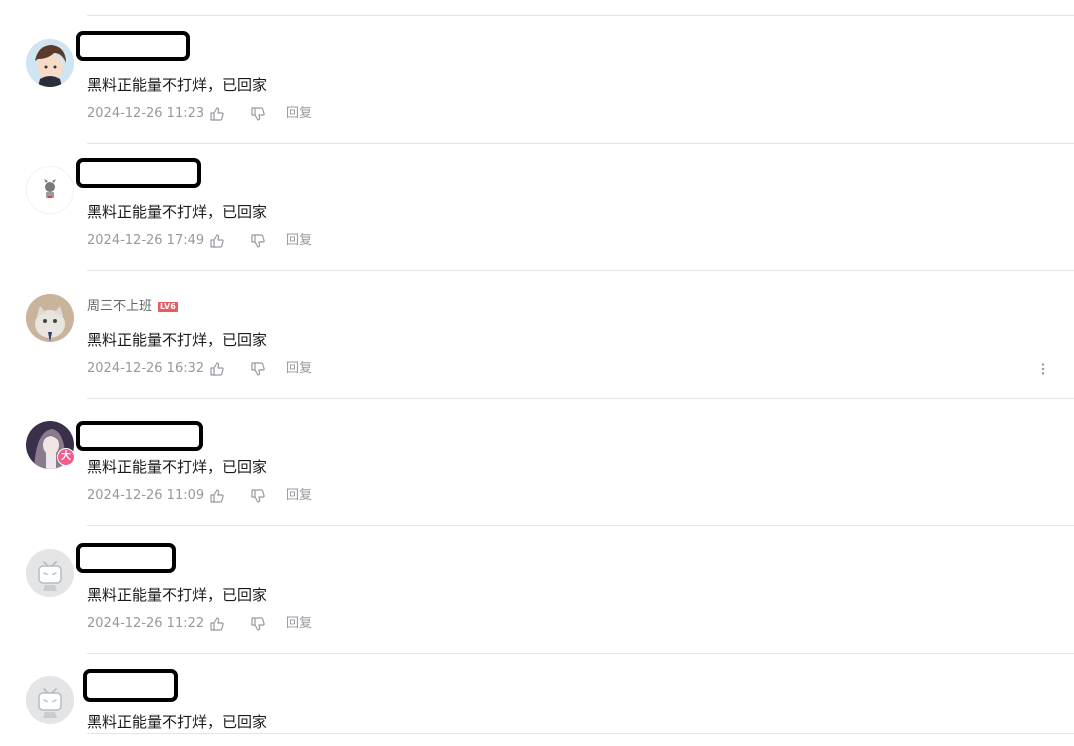 This screenshot has width=1074, height=746. What do you see at coordinates (168, 307) in the screenshot?
I see `level-badge: LV6` at bounding box center [168, 307].